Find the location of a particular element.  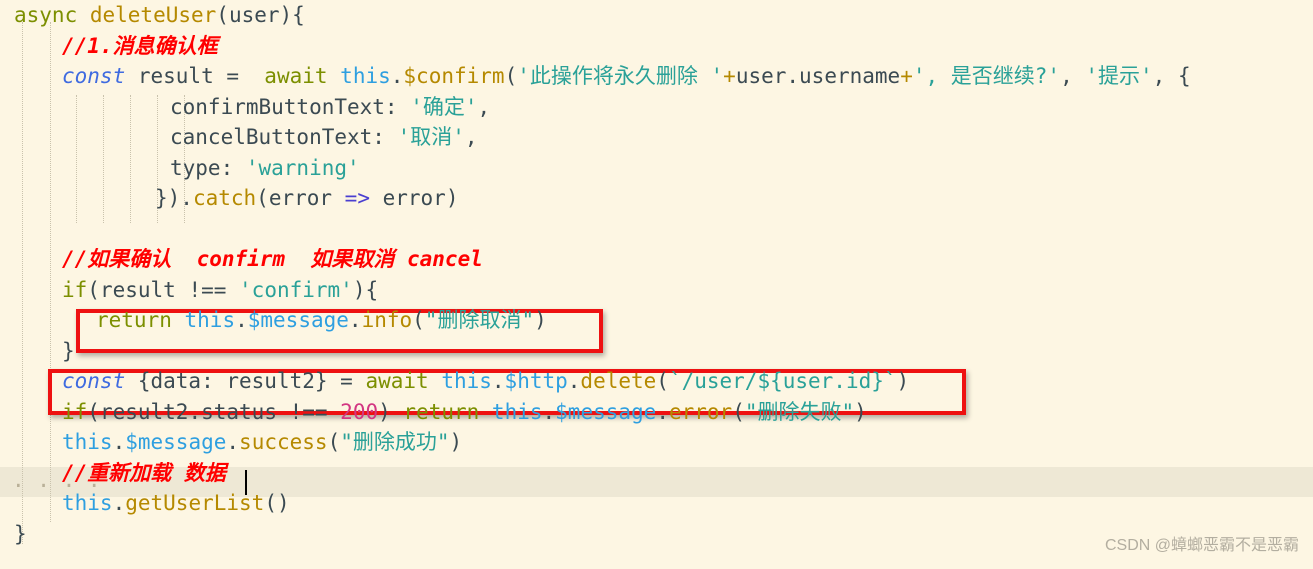

code-line: } is located at coordinates (656, 351).